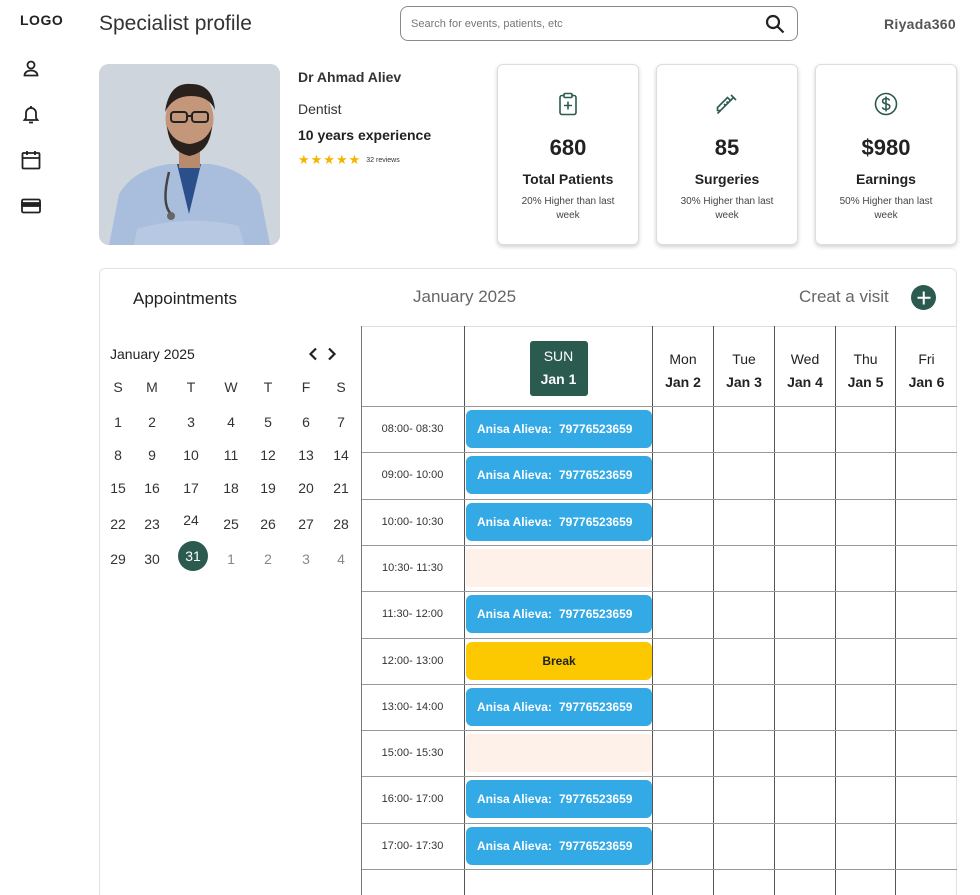 This screenshot has height=895, width=980. What do you see at coordinates (412, 568) in the screenshot?
I see `time-label: 10:30- 11:30` at bounding box center [412, 568].